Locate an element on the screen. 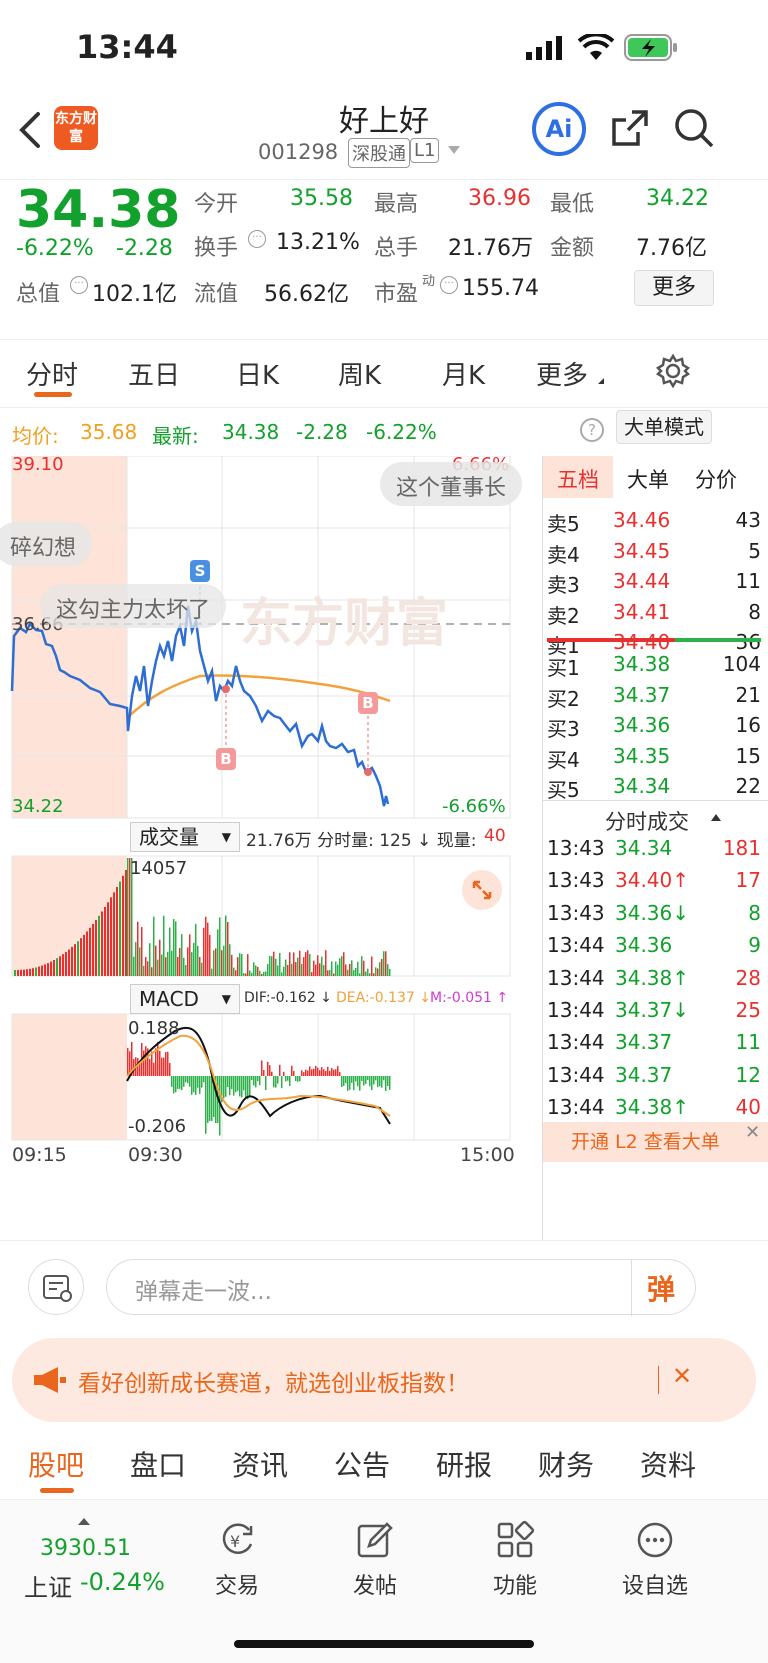 This screenshot has width=768, height=1663. b-point is located at coordinates (226, 689).